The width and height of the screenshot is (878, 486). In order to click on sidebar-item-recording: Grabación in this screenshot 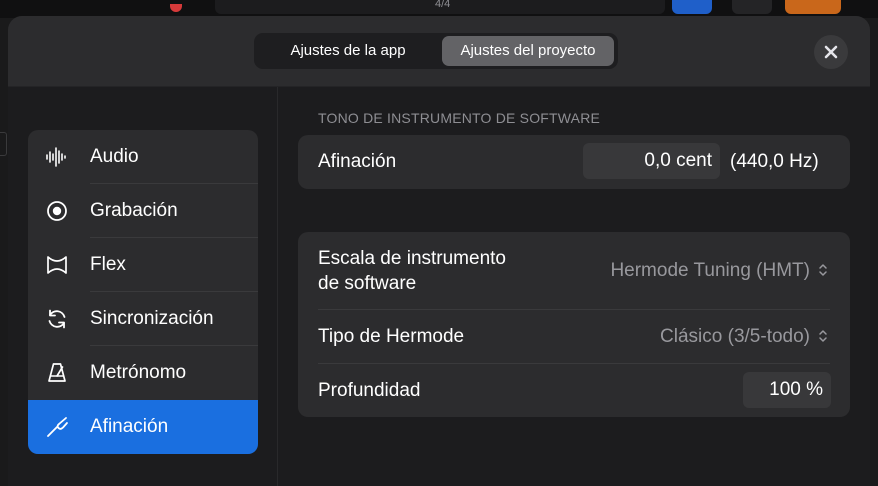, I will do `click(143, 211)`.